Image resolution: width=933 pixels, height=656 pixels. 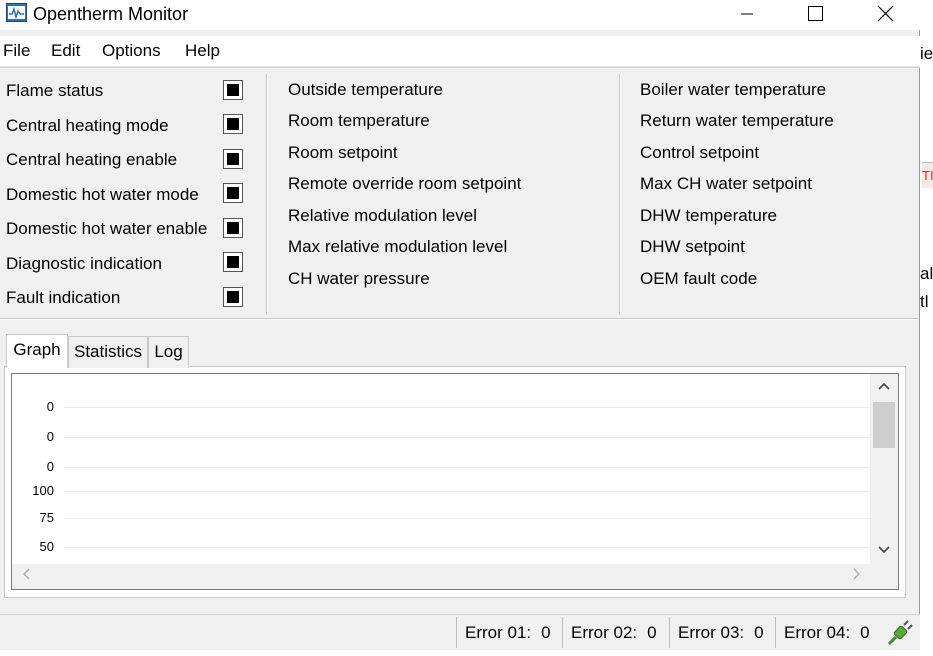 I want to click on background-text: TI, so click(x=927, y=175).